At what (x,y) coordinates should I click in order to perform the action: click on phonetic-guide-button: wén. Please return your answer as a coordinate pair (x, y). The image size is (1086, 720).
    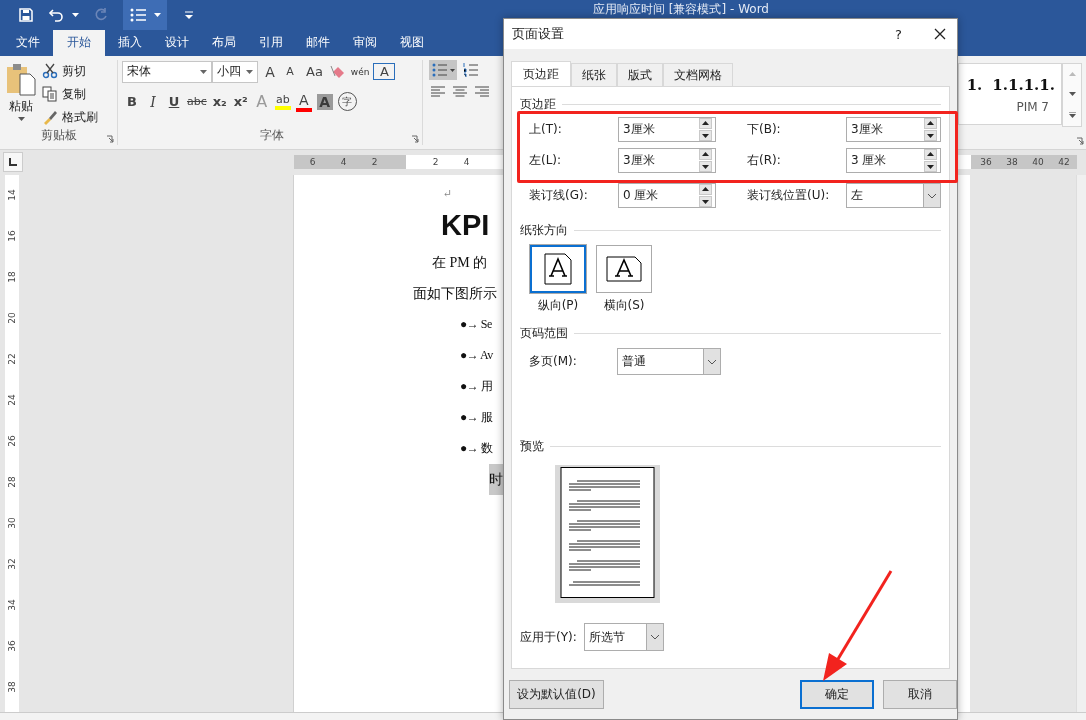
    Looking at the image, I should click on (360, 71).